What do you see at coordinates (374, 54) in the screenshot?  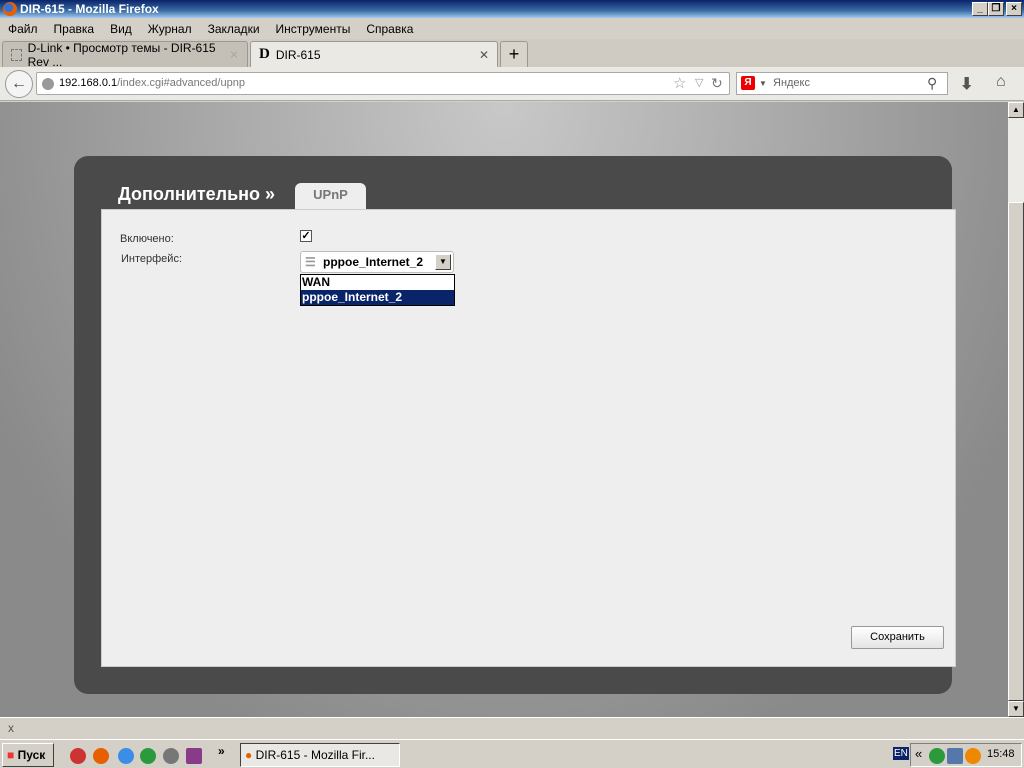 I see `tab-dir615: D DIR-615 ✕` at bounding box center [374, 54].